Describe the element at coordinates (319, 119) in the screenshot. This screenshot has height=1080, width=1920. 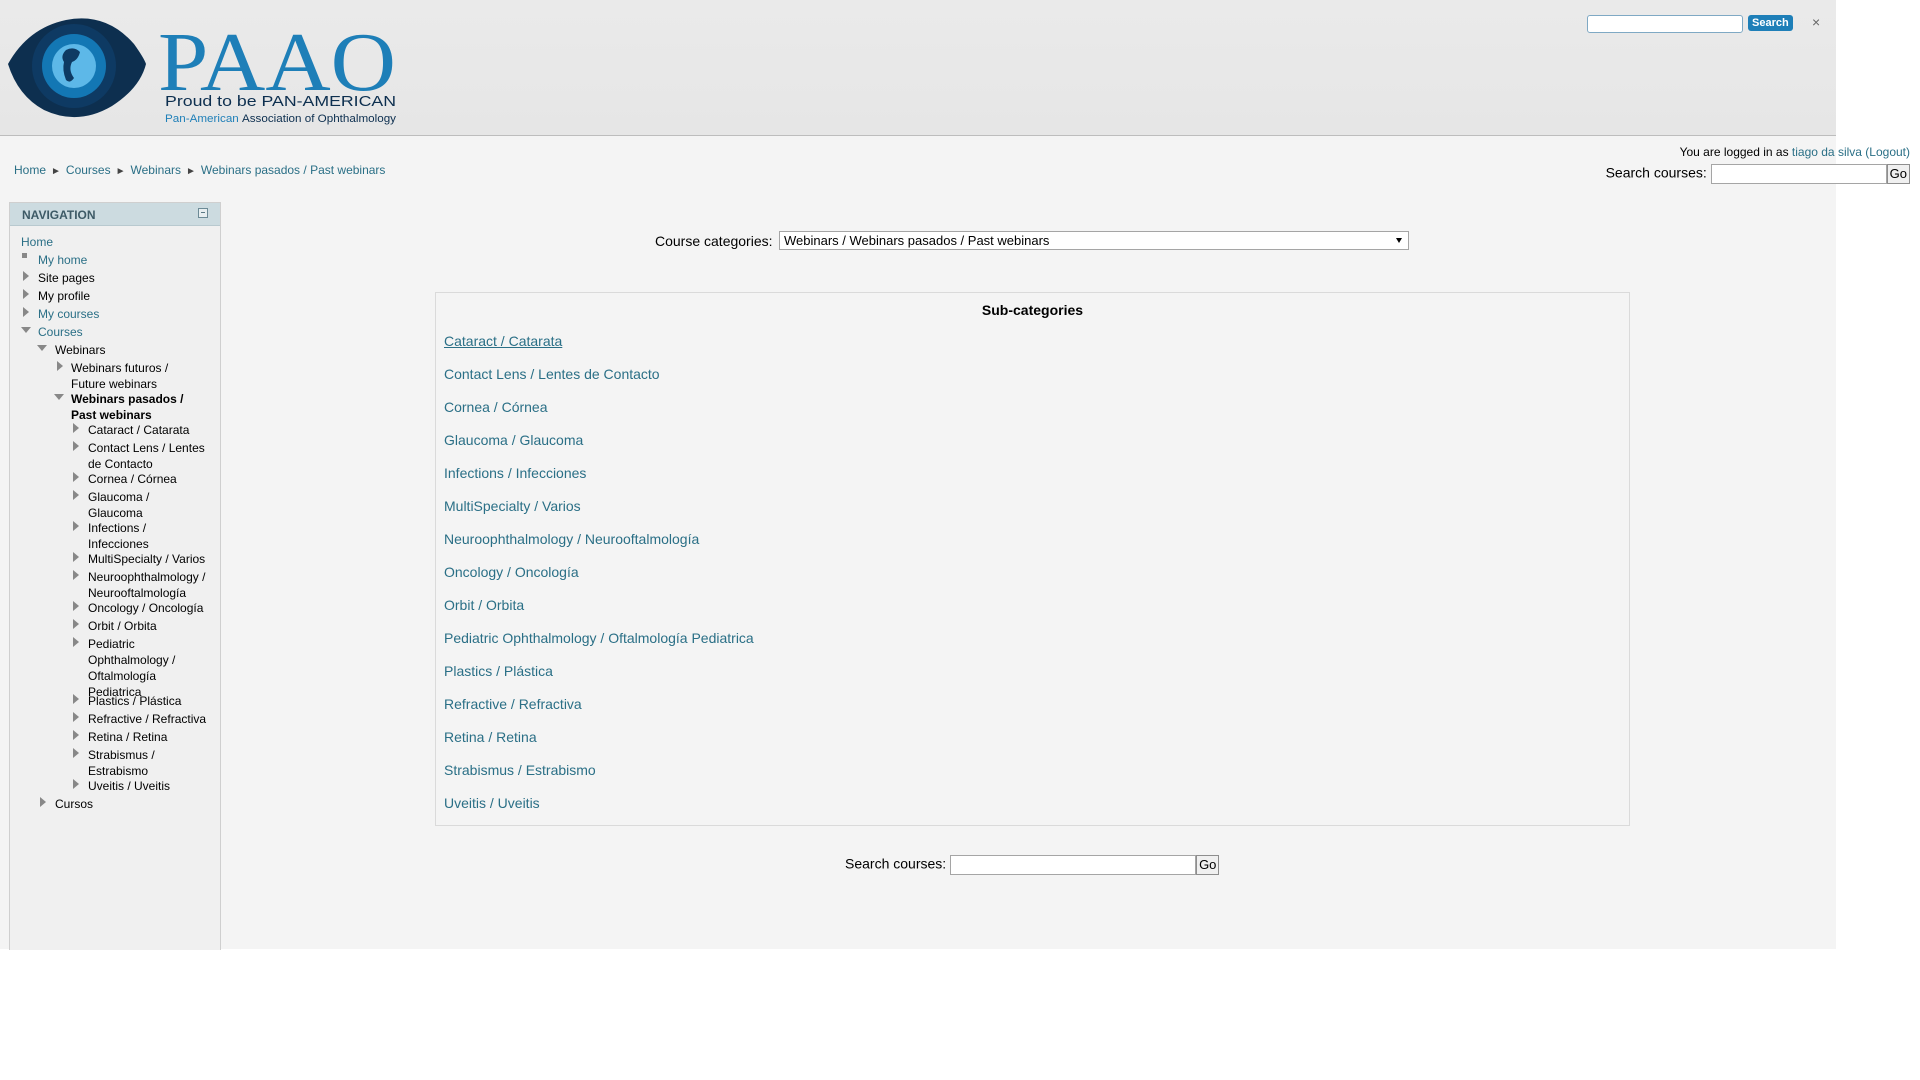
I see `logo-org-name: Association of Ophthalmology` at that location.